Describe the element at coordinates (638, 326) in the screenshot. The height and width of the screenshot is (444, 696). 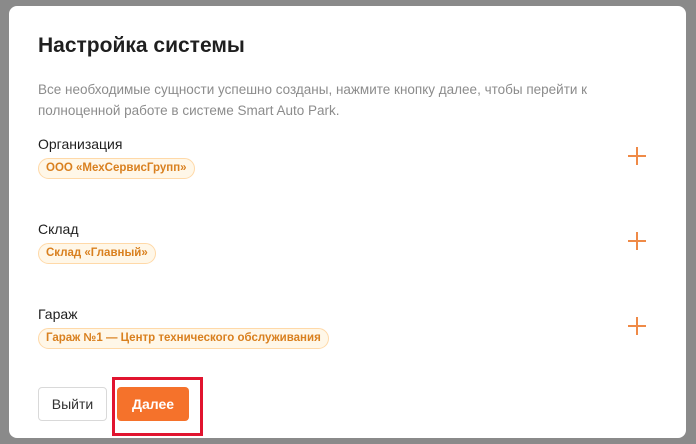
I see `add-garage-plus-icon` at that location.